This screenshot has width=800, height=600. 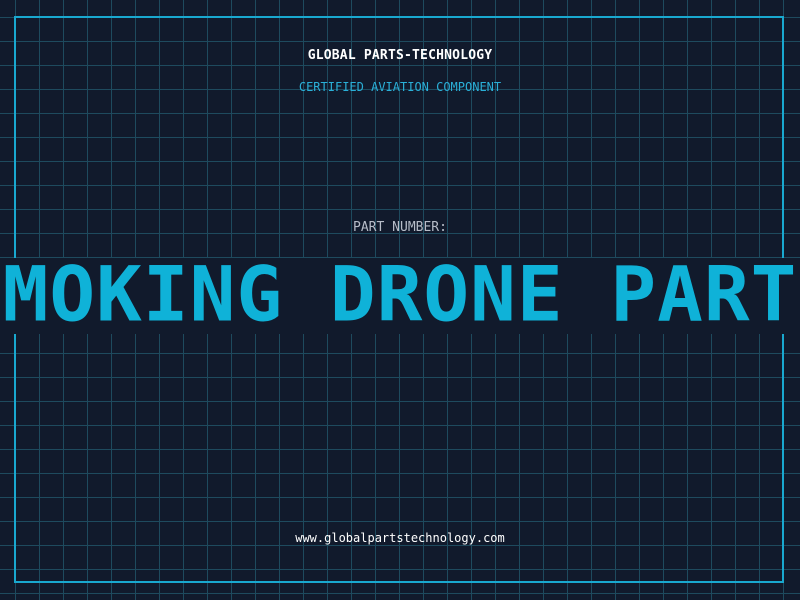 What do you see at coordinates (400, 538) in the screenshot?
I see `website-url: www.globalpartstechnology.com` at bounding box center [400, 538].